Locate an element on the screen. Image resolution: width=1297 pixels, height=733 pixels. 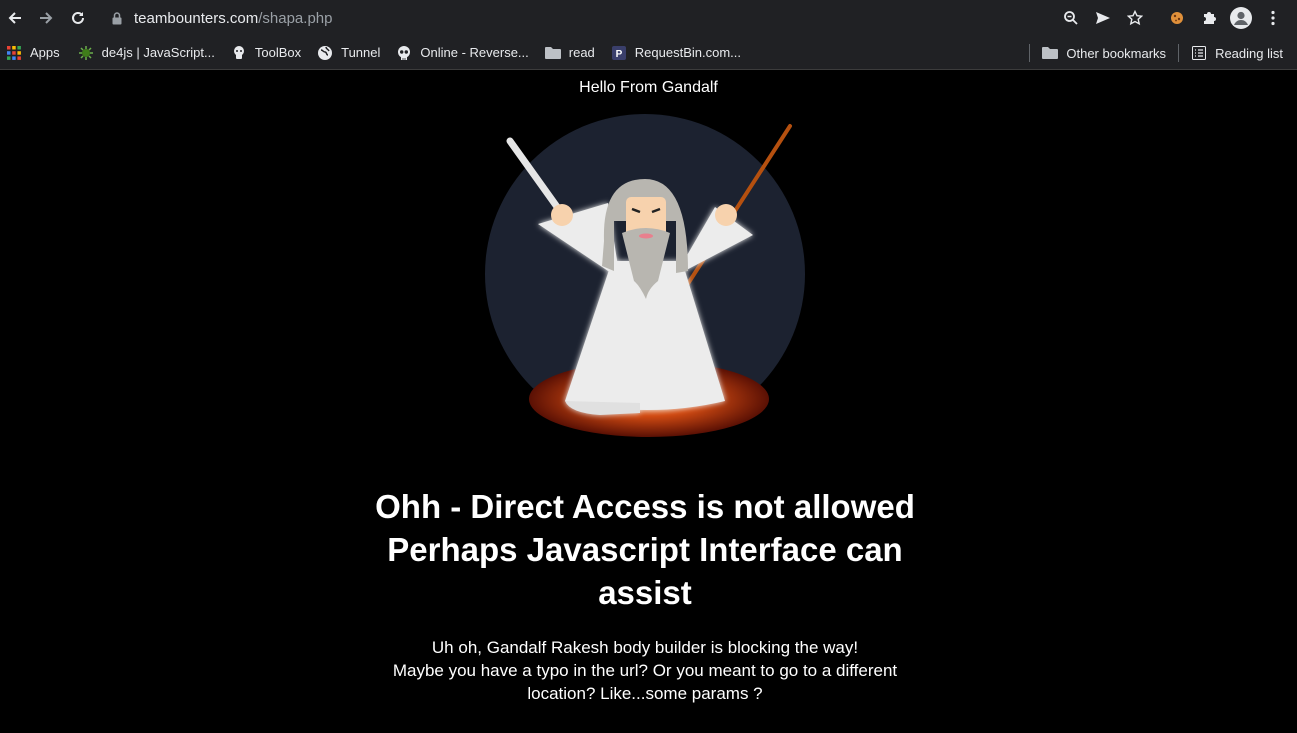
puzzle-icon is located at coordinates (1210, 18).